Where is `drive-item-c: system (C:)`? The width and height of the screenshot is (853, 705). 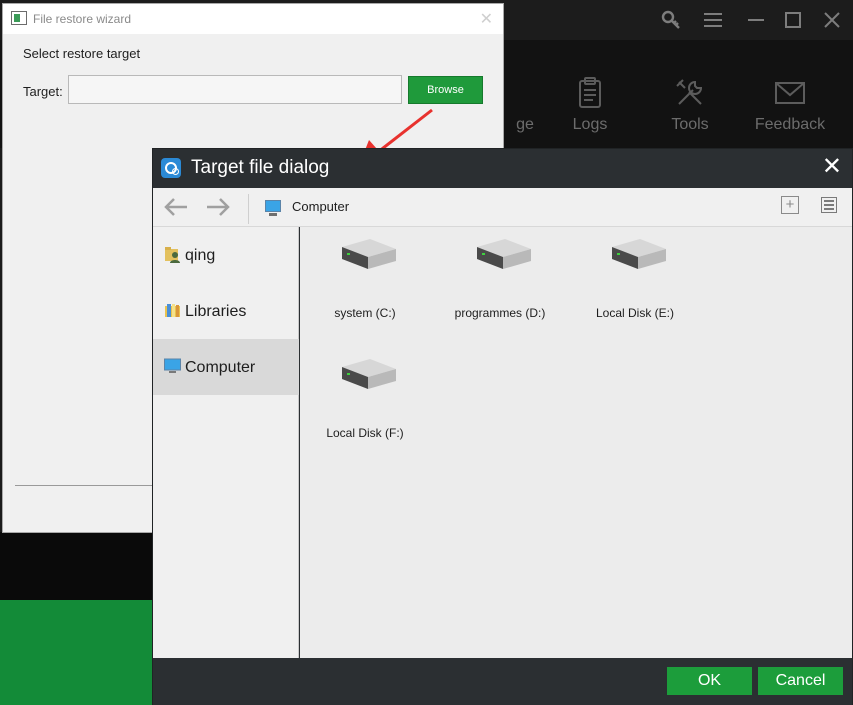 drive-item-c: system (C:) is located at coordinates (365, 282).